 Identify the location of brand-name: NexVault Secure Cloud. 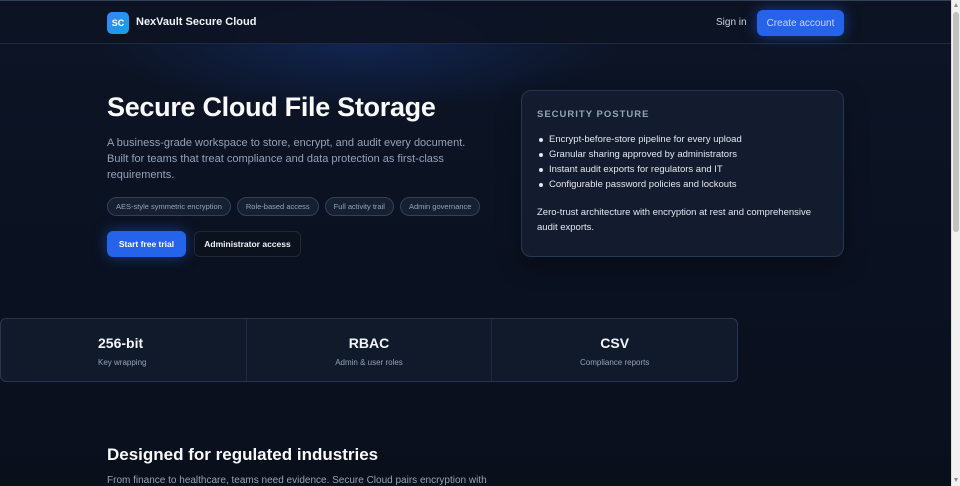
(196, 22).